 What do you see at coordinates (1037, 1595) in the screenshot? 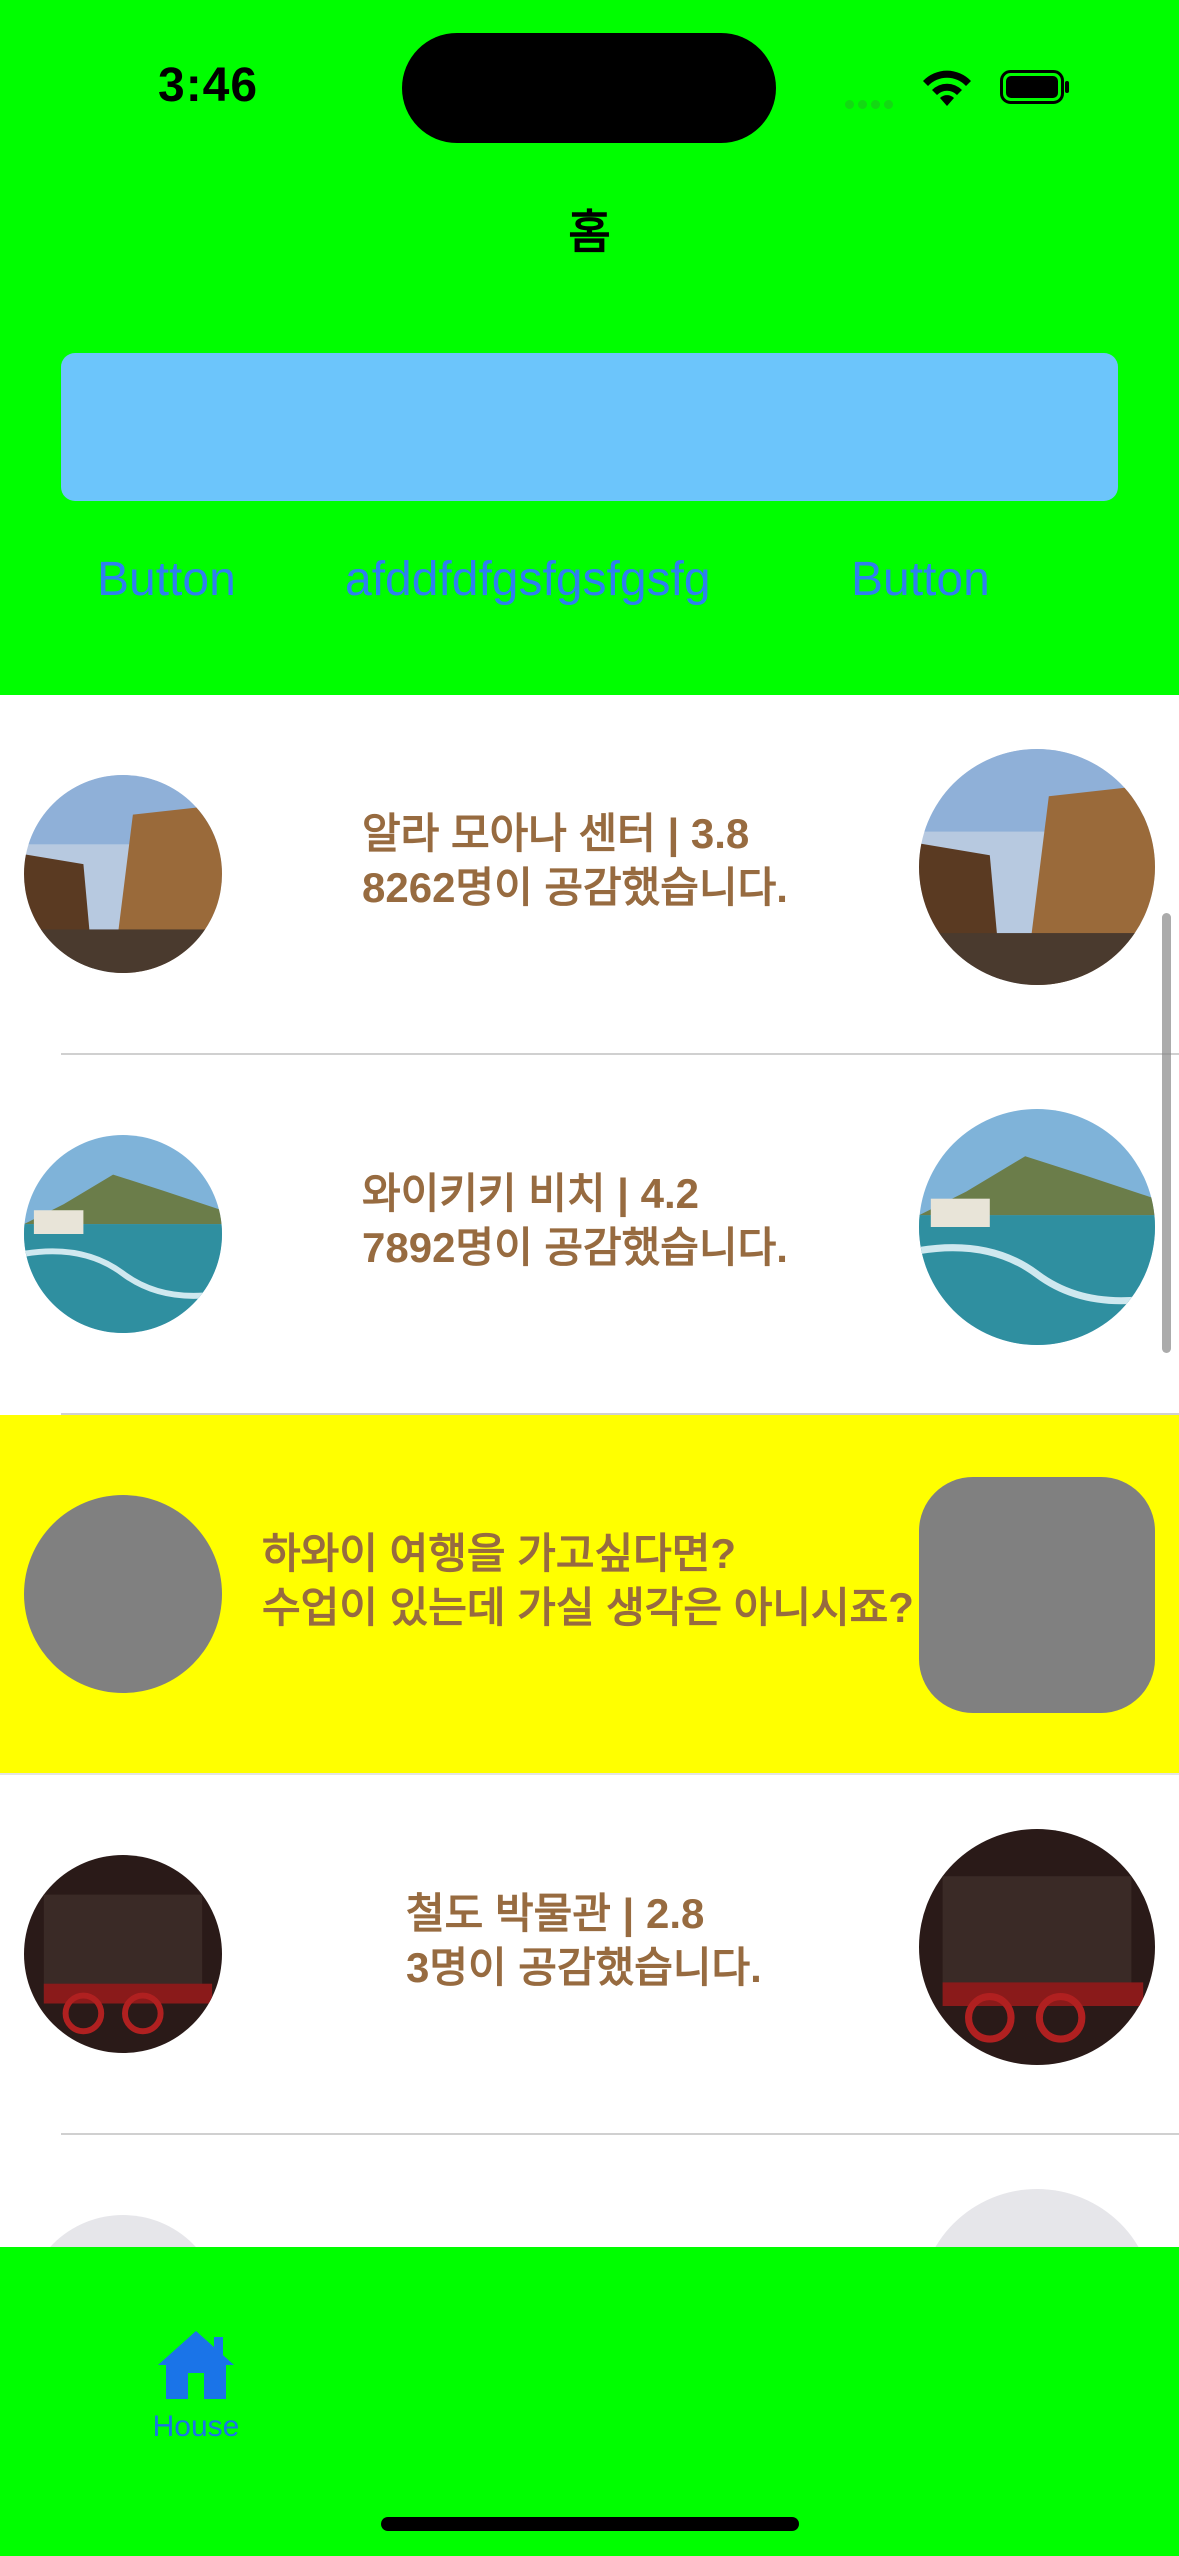
I see `ad-thumbnail-right` at bounding box center [1037, 1595].